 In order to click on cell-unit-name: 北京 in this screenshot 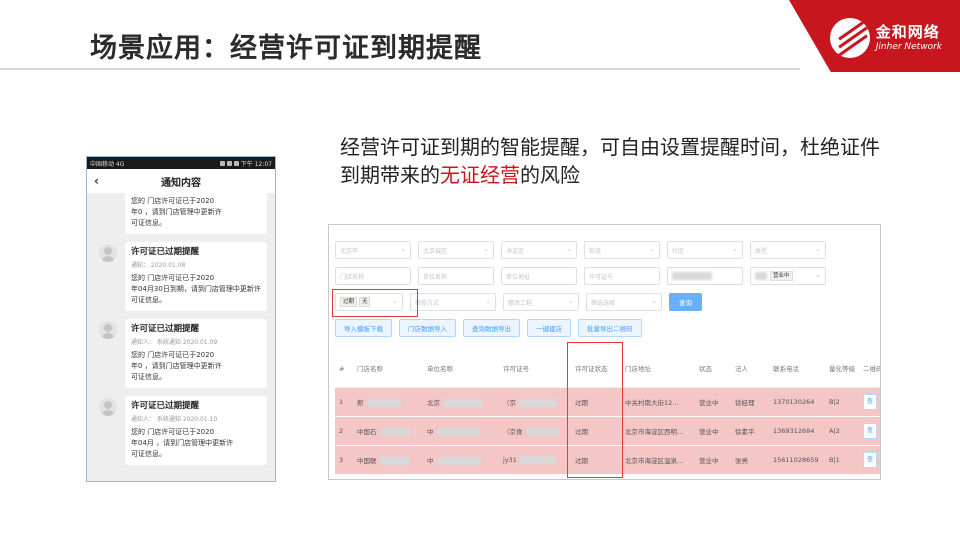, I will do `click(461, 402)`.